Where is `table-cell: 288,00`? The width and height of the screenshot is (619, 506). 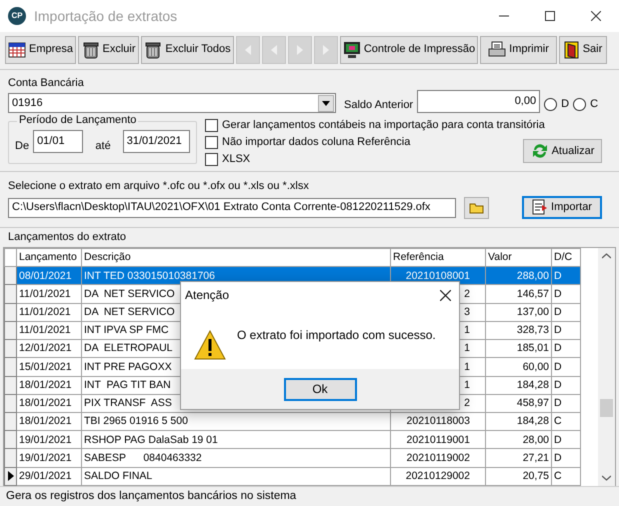
table-cell: 288,00 is located at coordinates (532, 276).